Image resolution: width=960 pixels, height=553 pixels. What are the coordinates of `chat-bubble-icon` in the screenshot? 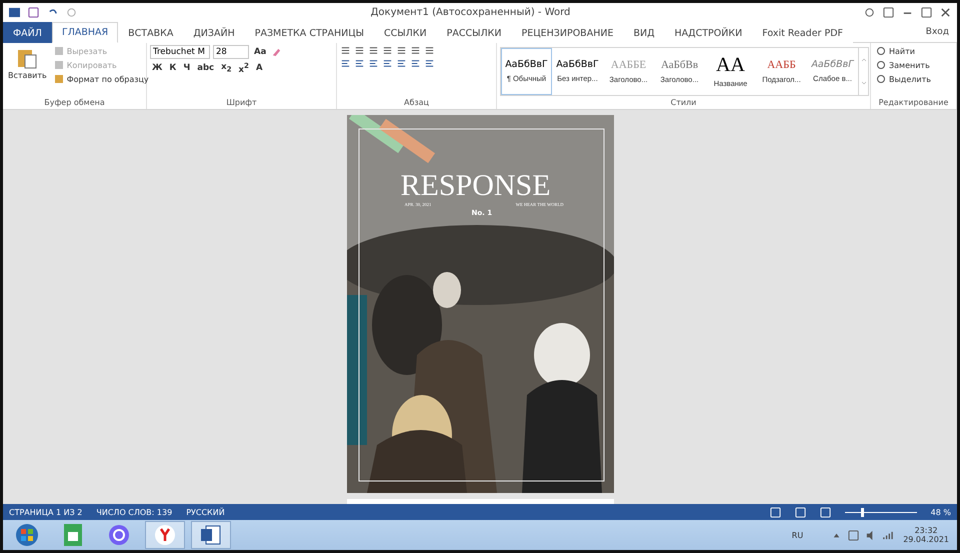 It's located at (119, 535).